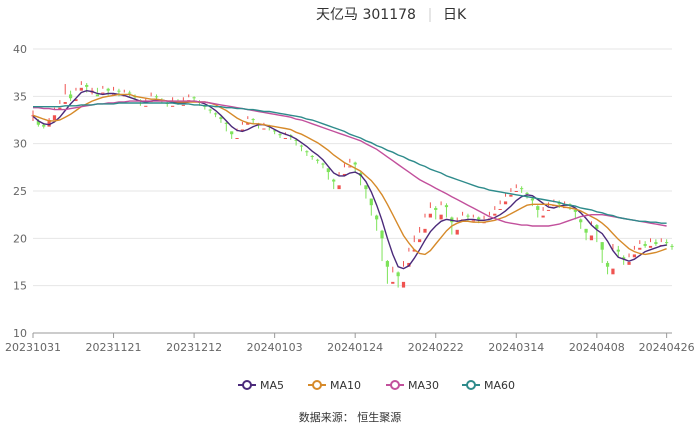 This screenshot has width=700, height=426. I want to click on x-tick-label: 20240222, so click(436, 347).